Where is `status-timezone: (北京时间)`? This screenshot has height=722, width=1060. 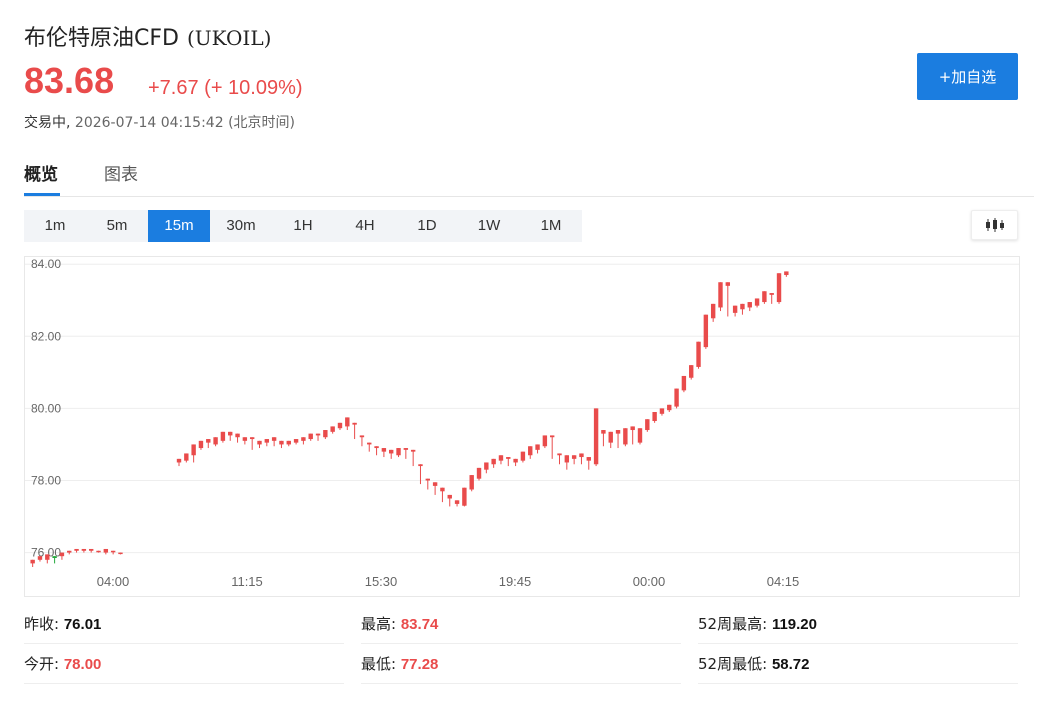
status-timezone: (北京时间) is located at coordinates (261, 123).